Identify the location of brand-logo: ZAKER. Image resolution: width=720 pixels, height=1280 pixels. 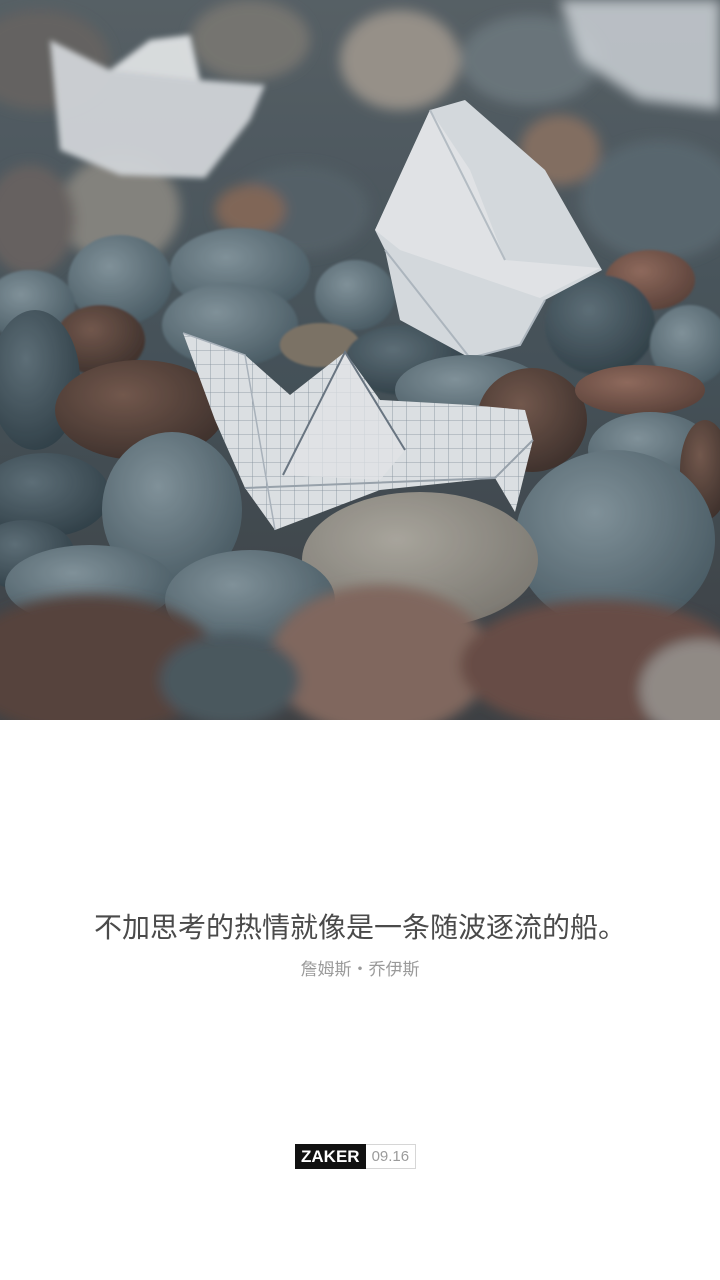
(330, 1156).